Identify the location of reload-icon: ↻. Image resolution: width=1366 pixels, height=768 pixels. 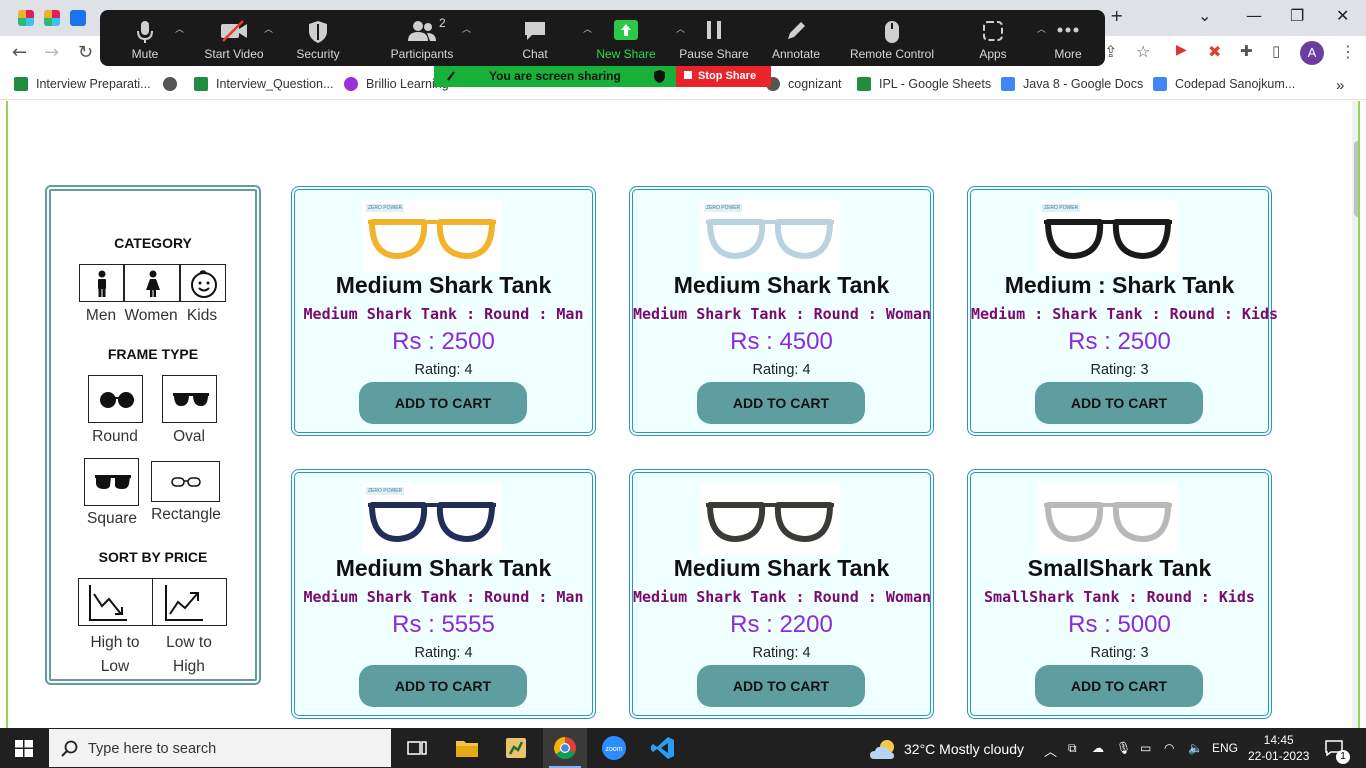
(85, 52).